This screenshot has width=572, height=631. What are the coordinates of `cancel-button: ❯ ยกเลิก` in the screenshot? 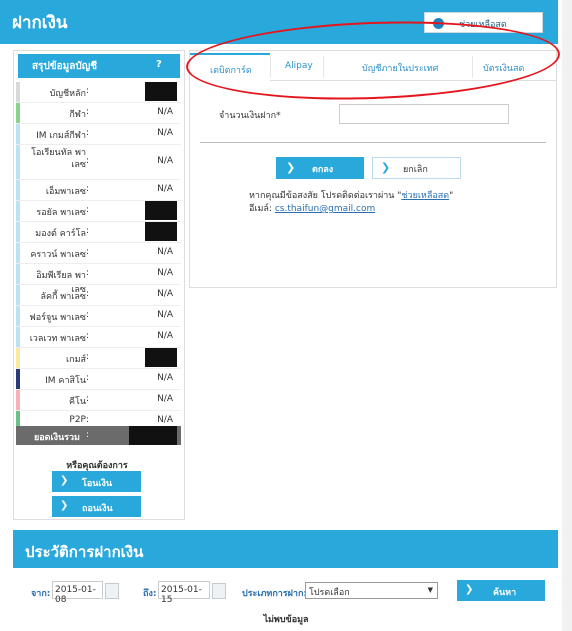 It's located at (416, 168).